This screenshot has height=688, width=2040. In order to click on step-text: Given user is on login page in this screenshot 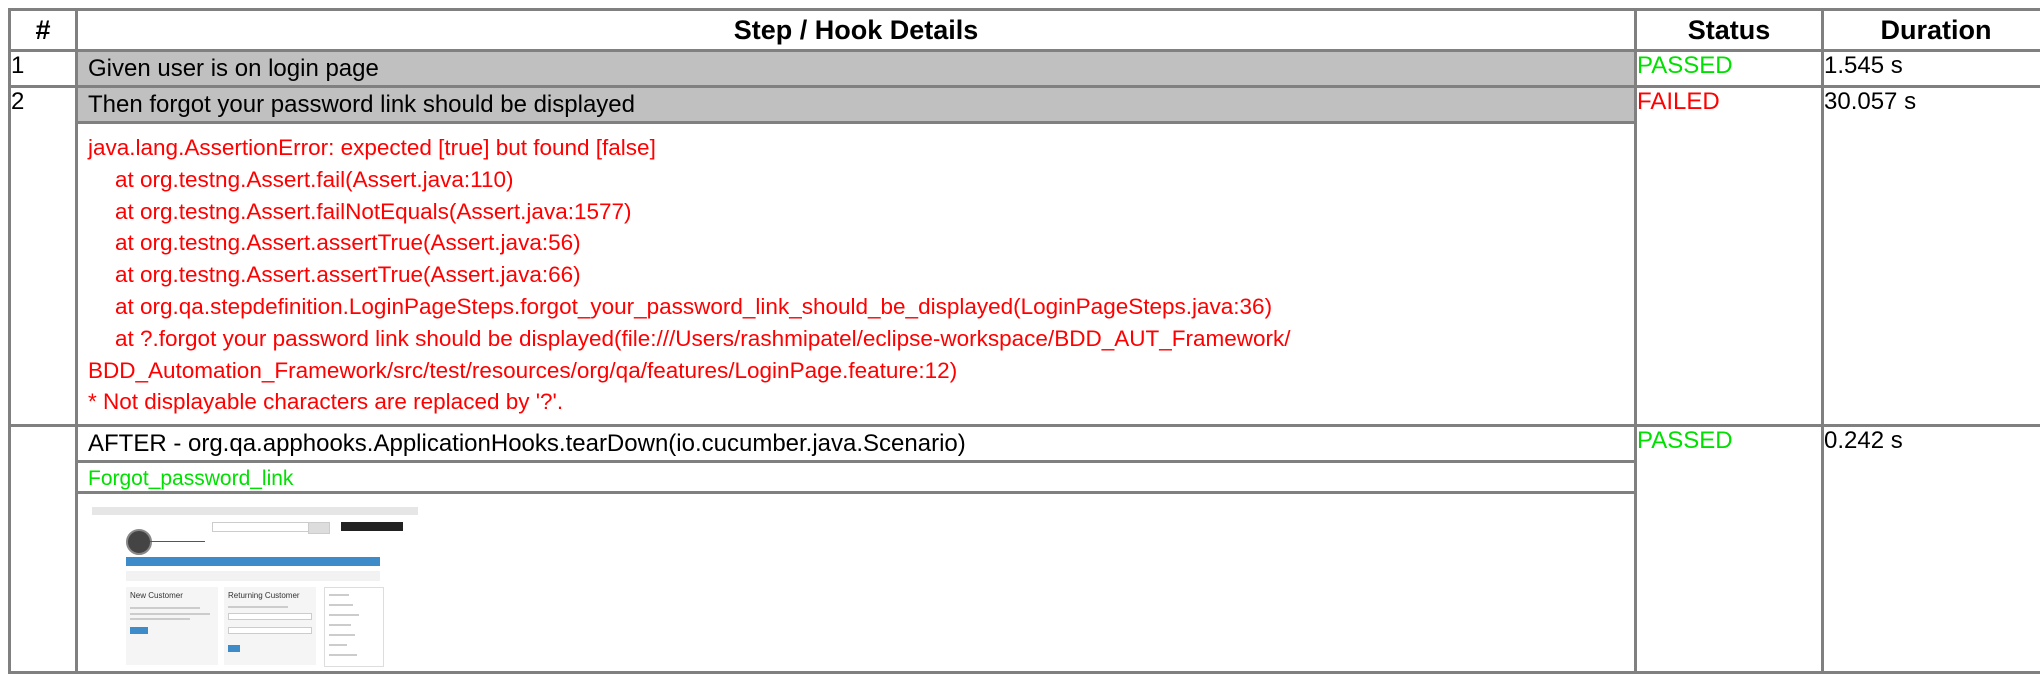, I will do `click(856, 68)`.